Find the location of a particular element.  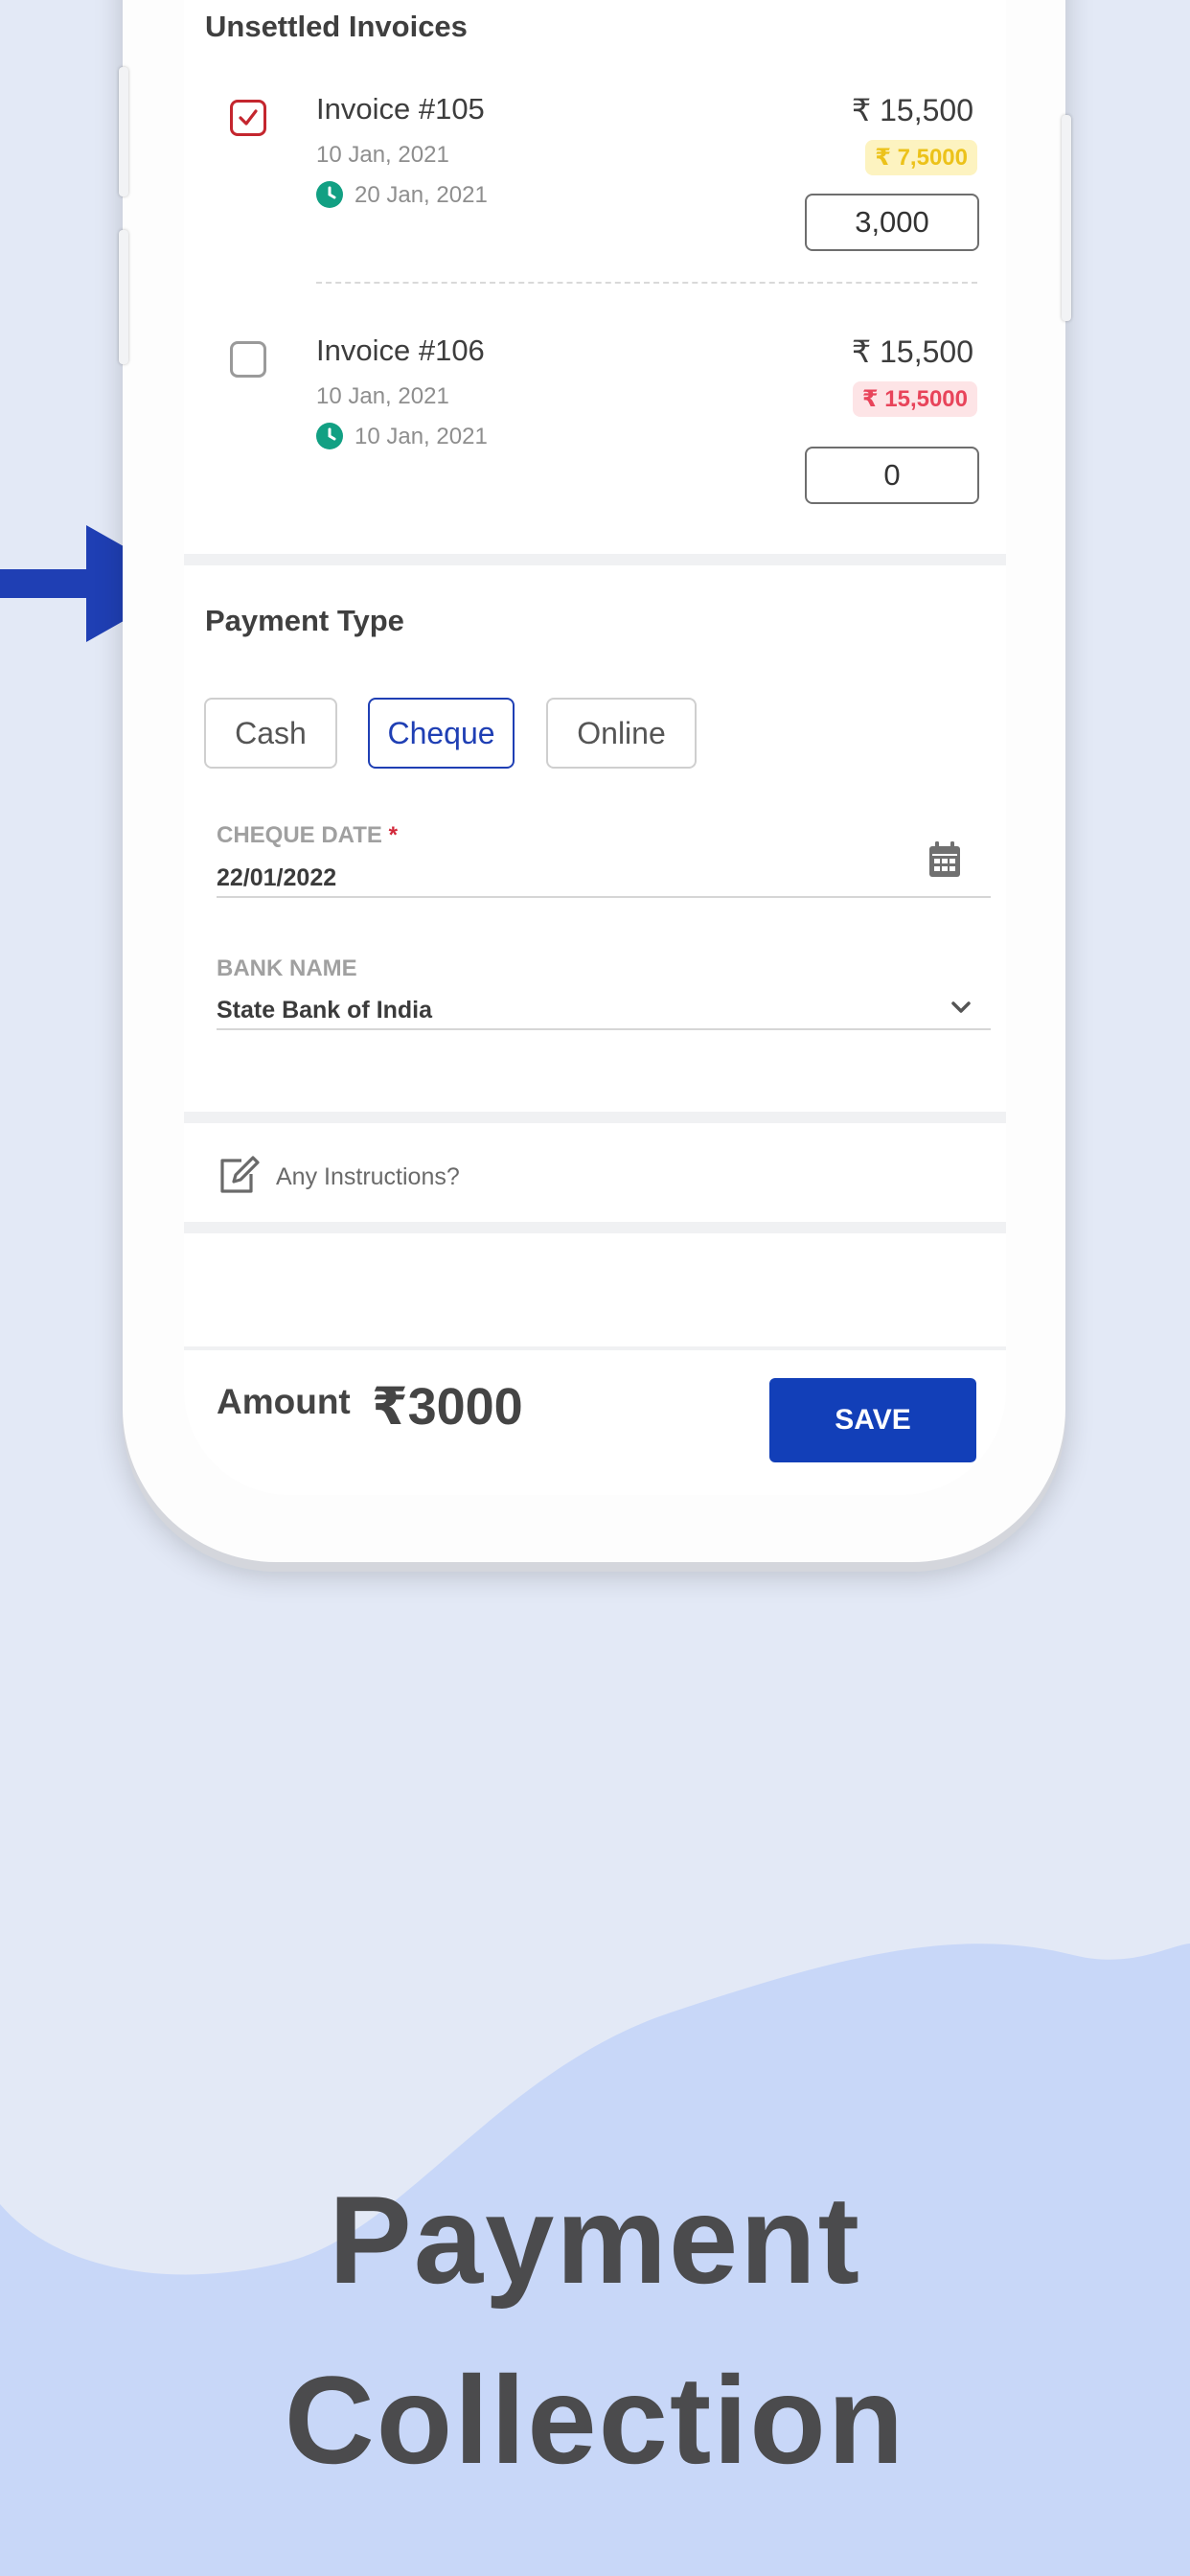

edit-icon is located at coordinates (239, 1176).